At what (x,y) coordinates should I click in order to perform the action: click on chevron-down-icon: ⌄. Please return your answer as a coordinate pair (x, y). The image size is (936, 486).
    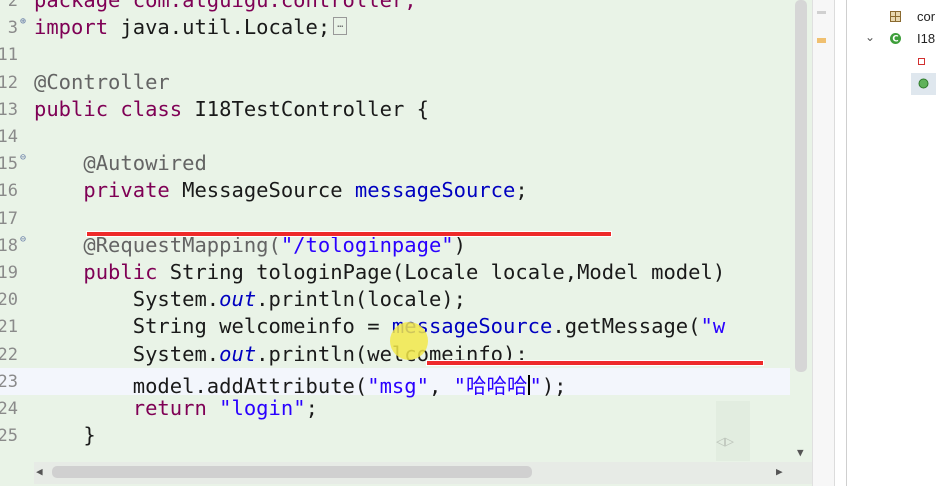
    Looking at the image, I should click on (870, 37).